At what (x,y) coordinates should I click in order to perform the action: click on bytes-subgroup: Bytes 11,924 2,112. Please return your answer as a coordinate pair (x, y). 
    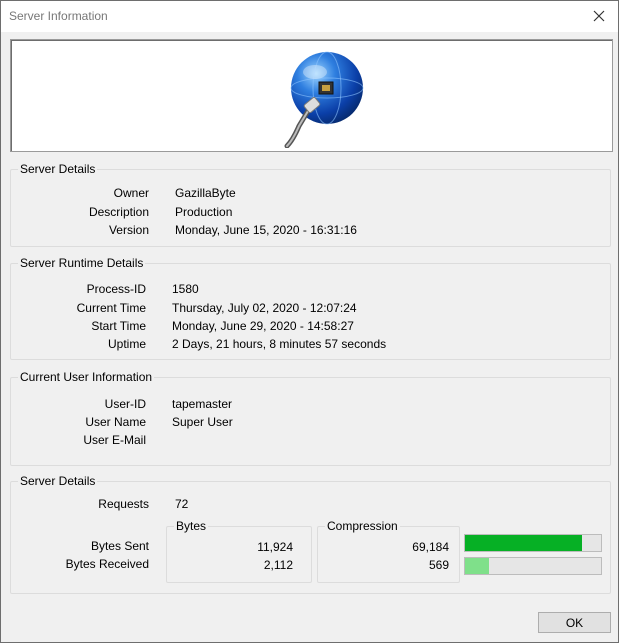
    Looking at the image, I should click on (239, 551).